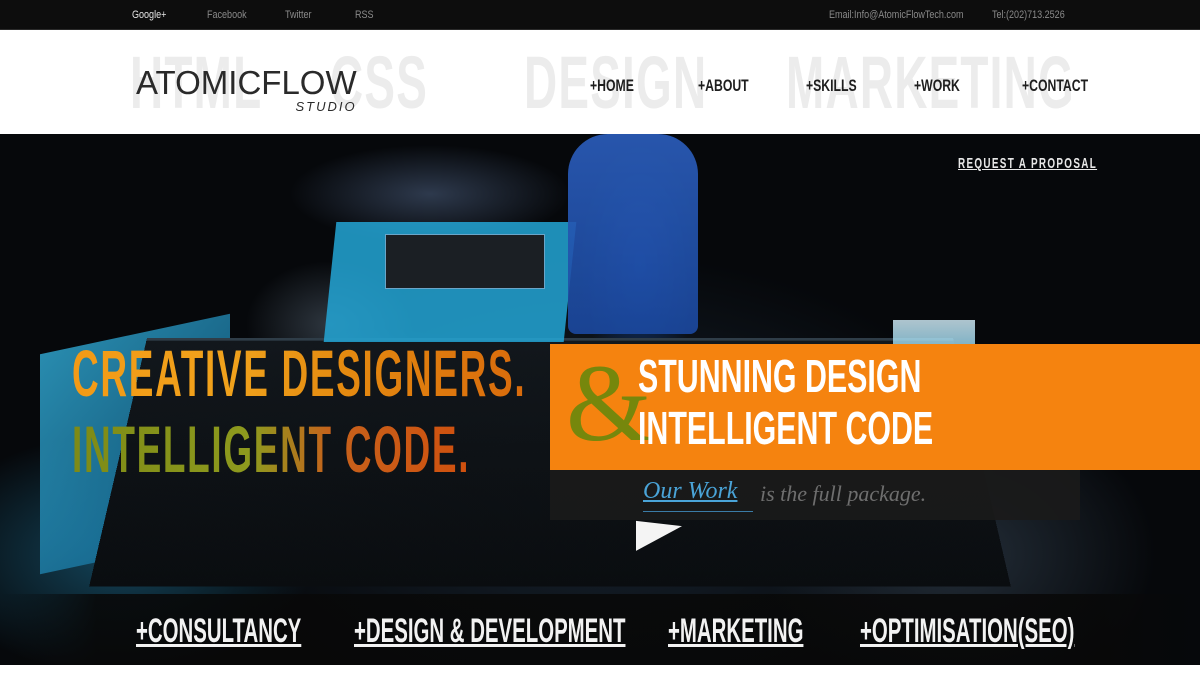 This screenshot has width=1200, height=696. I want to click on phone-contact: Tel:(202)713.2526, so click(1028, 15).